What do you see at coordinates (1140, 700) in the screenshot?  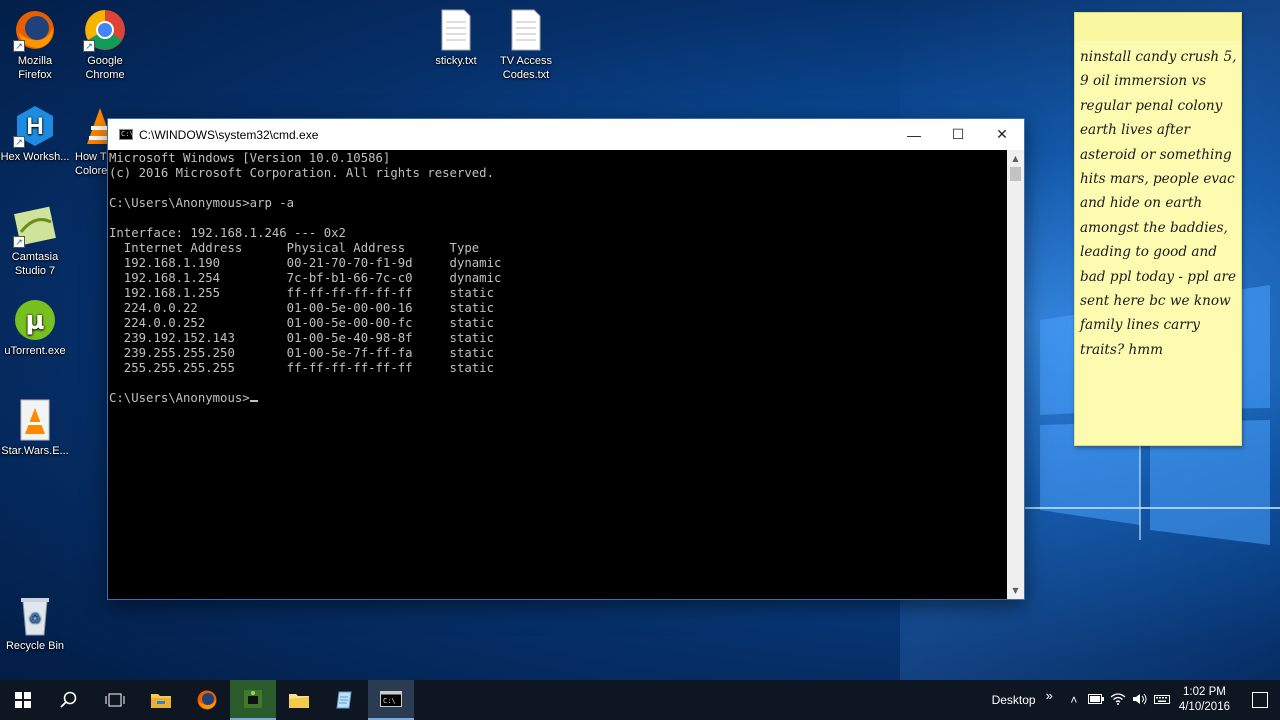 I see `volume-icon` at bounding box center [1140, 700].